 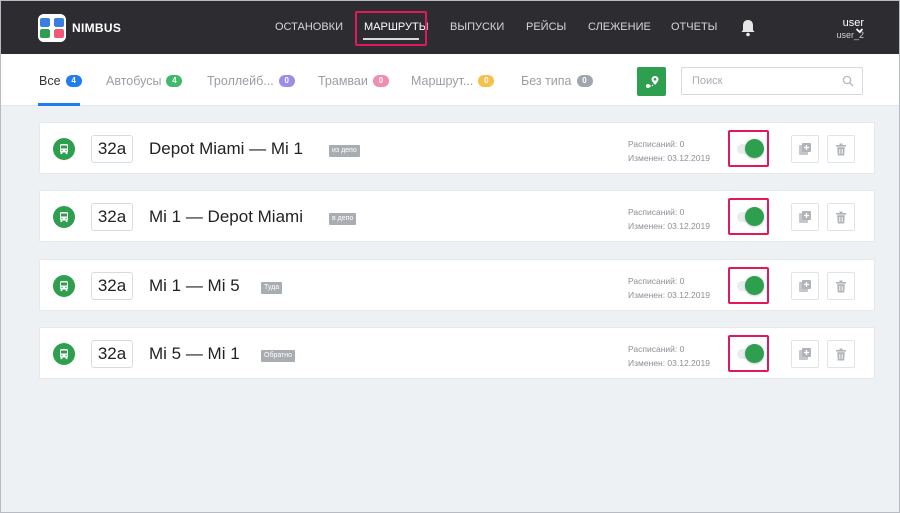 I want to click on tab-untyped: Без типа 0, so click(x=557, y=81).